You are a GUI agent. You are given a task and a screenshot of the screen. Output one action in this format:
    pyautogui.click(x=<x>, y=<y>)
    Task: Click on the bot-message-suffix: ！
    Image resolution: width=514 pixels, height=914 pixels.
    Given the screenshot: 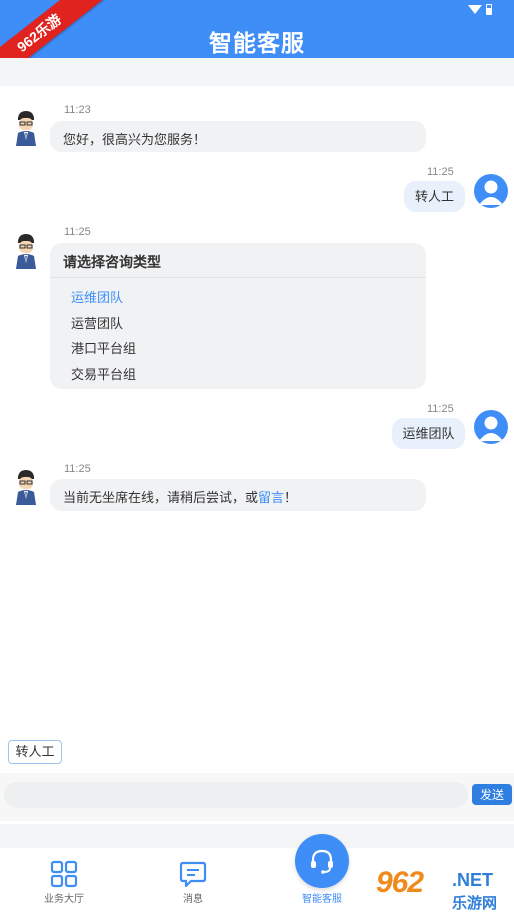 What is the action you would take?
    pyautogui.click(x=291, y=497)
    